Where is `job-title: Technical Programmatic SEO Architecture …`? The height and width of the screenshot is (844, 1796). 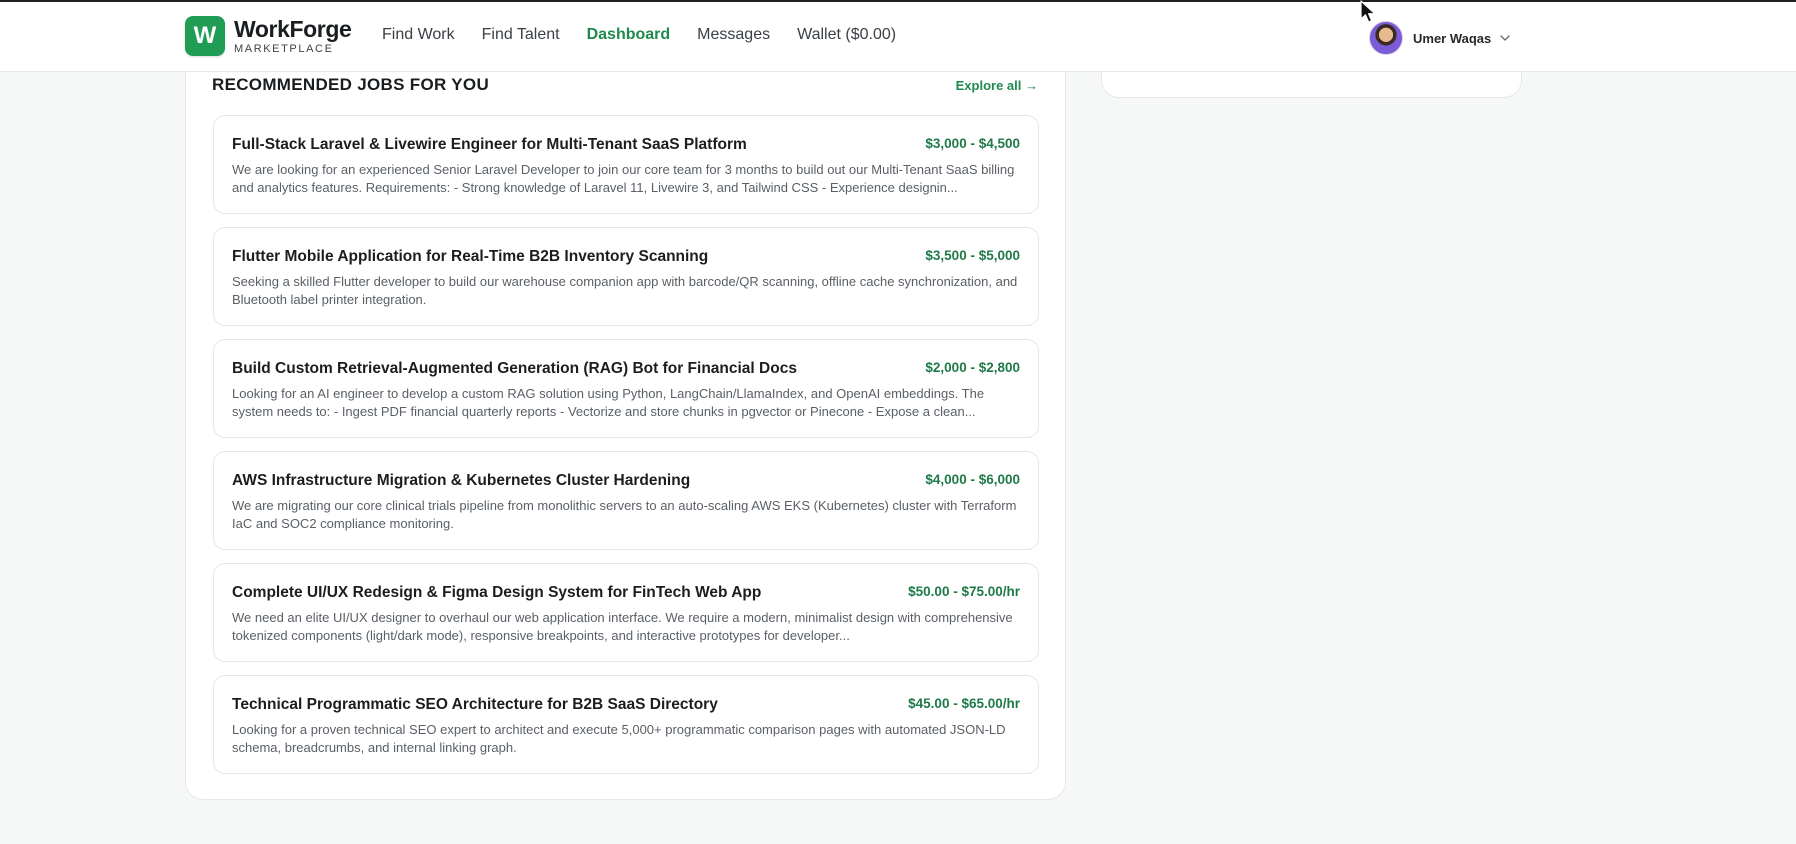 job-title: Technical Programmatic SEO Architecture … is located at coordinates (626, 705).